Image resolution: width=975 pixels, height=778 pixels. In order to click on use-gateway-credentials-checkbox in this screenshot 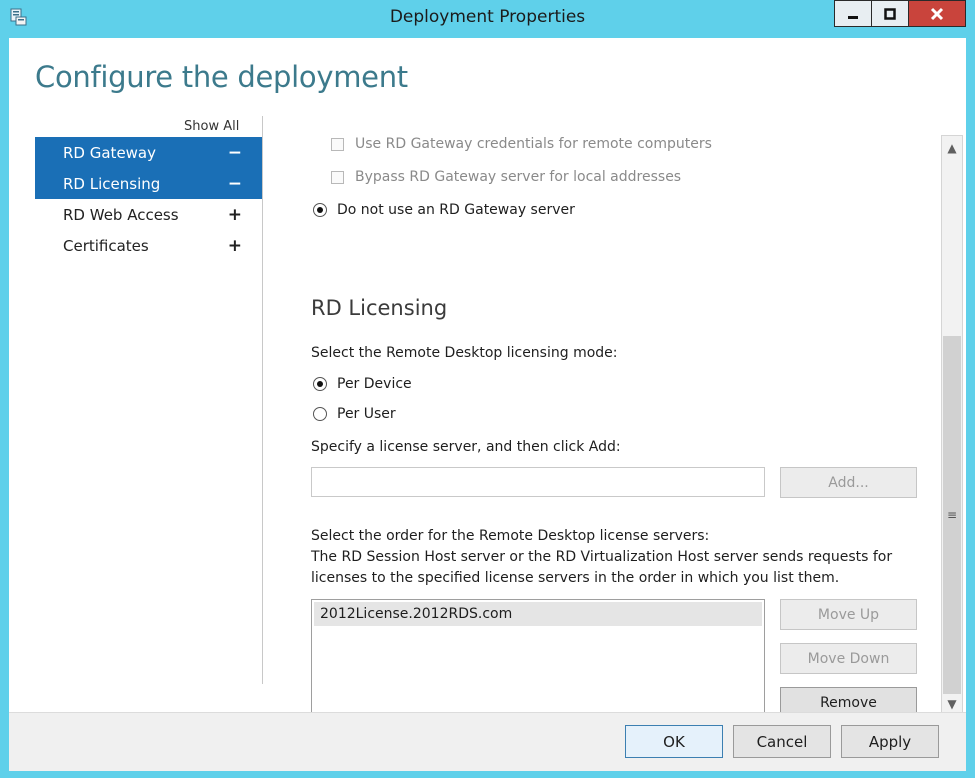, I will do `click(337, 144)`.